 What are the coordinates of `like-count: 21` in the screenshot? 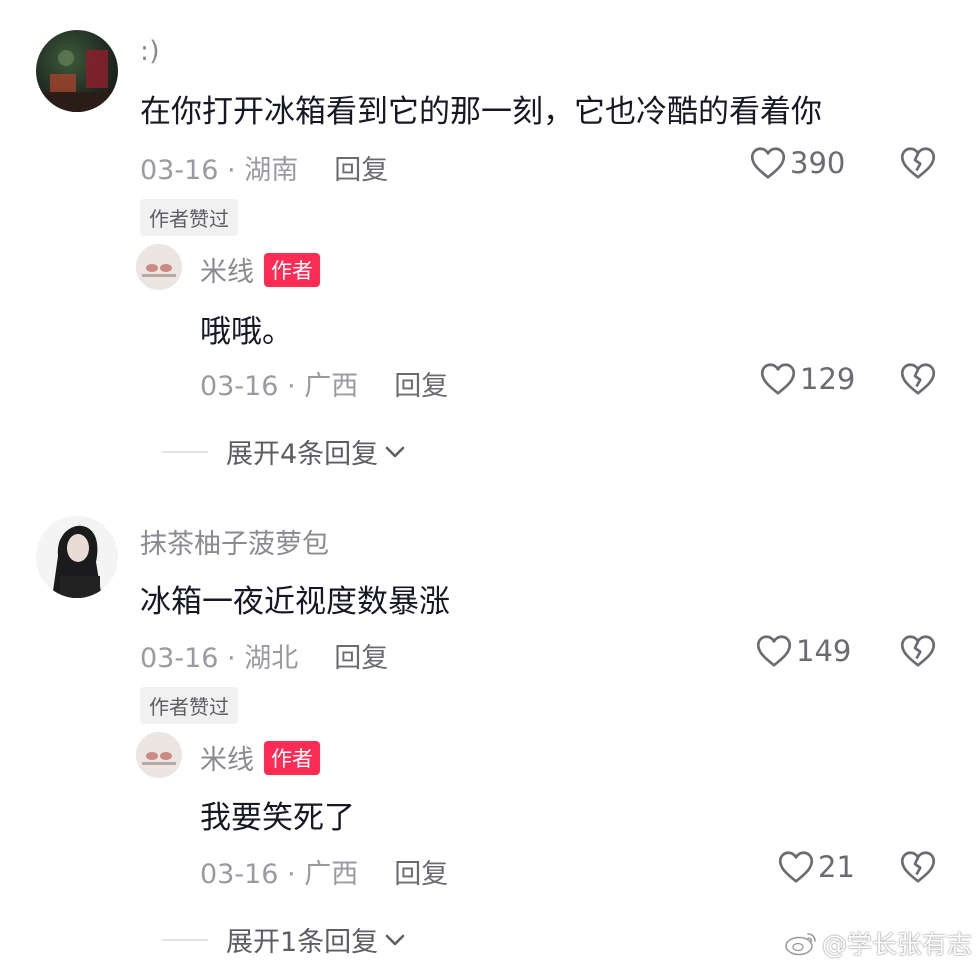 It's located at (836, 867).